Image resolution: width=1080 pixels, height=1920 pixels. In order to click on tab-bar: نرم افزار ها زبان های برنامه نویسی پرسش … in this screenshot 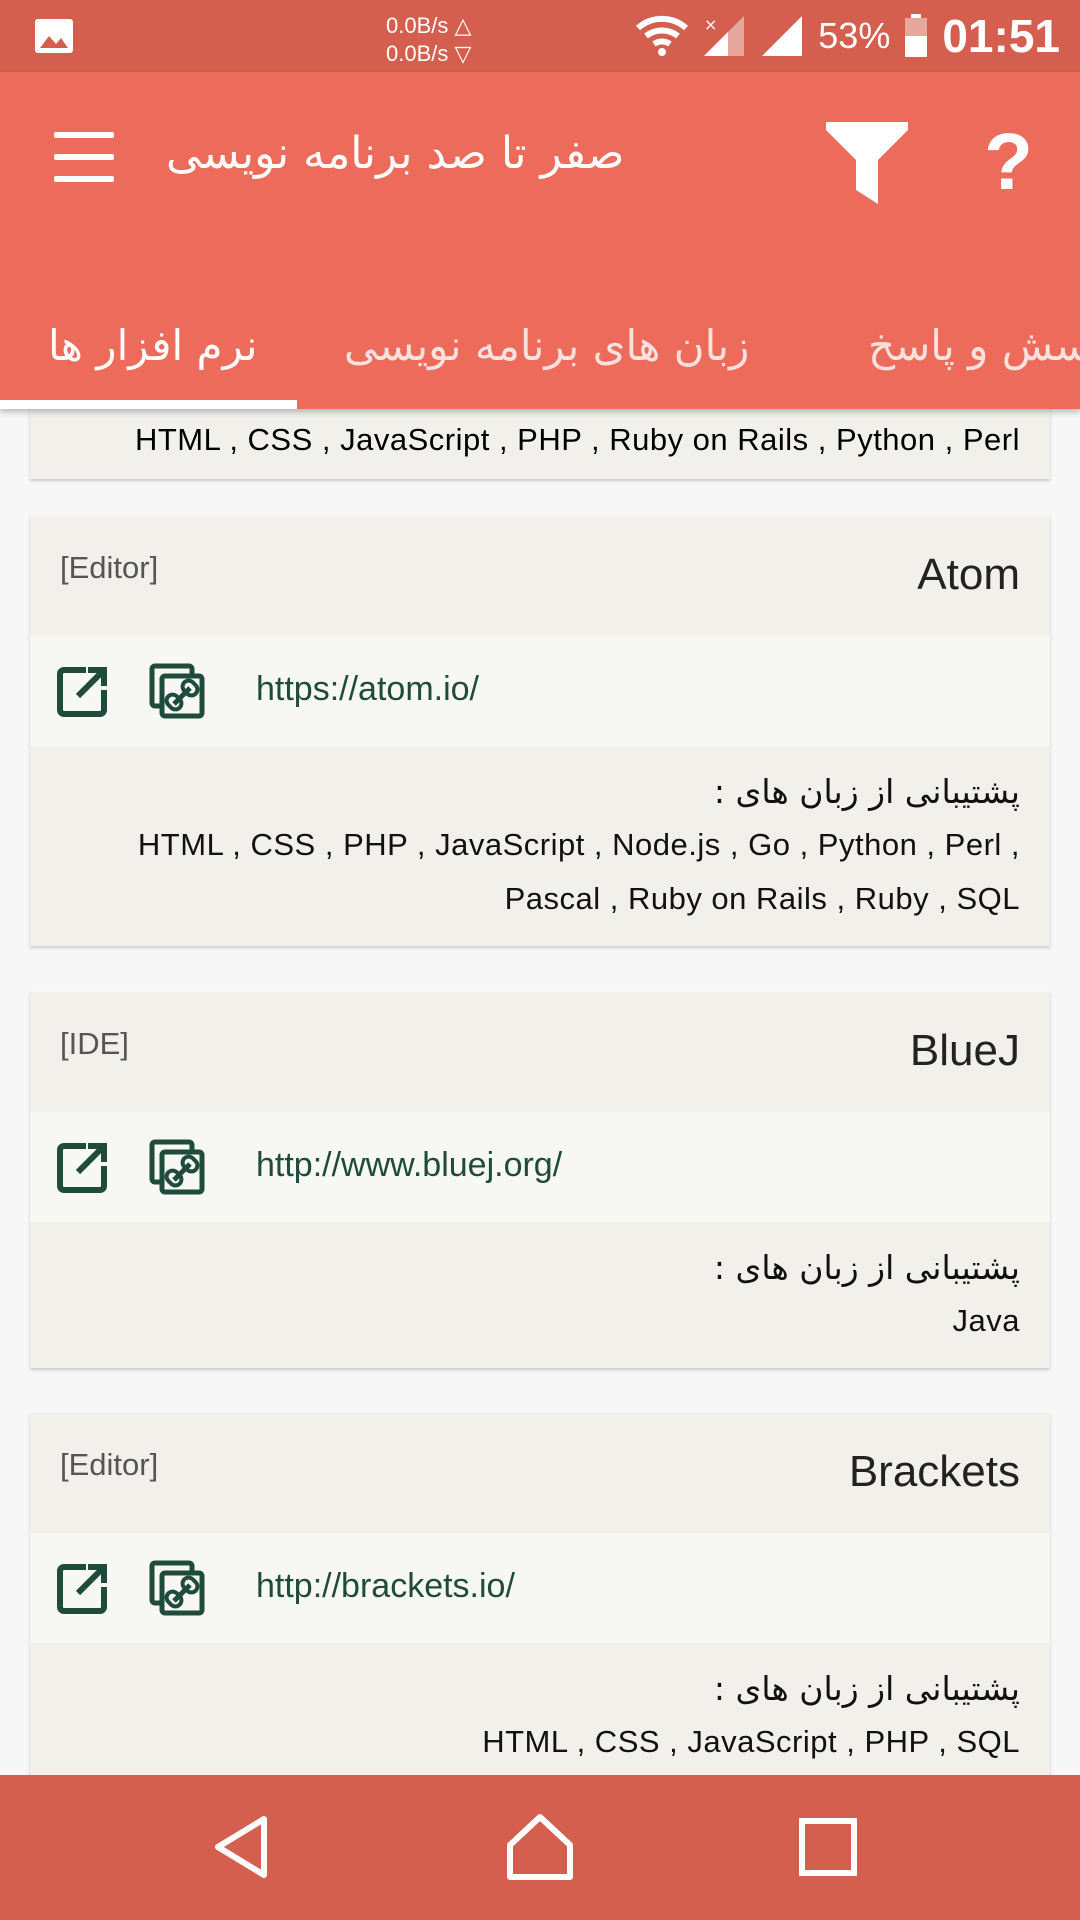, I will do `click(540, 345)`.